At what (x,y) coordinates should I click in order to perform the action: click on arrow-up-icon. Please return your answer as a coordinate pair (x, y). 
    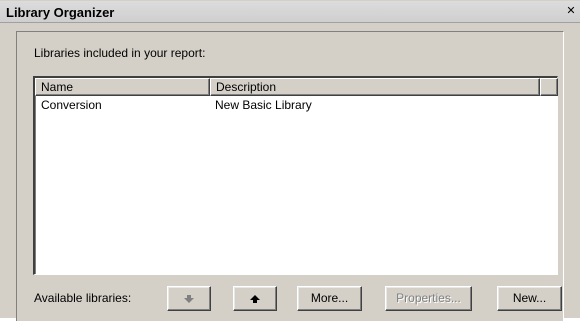
    Looking at the image, I should click on (255, 298).